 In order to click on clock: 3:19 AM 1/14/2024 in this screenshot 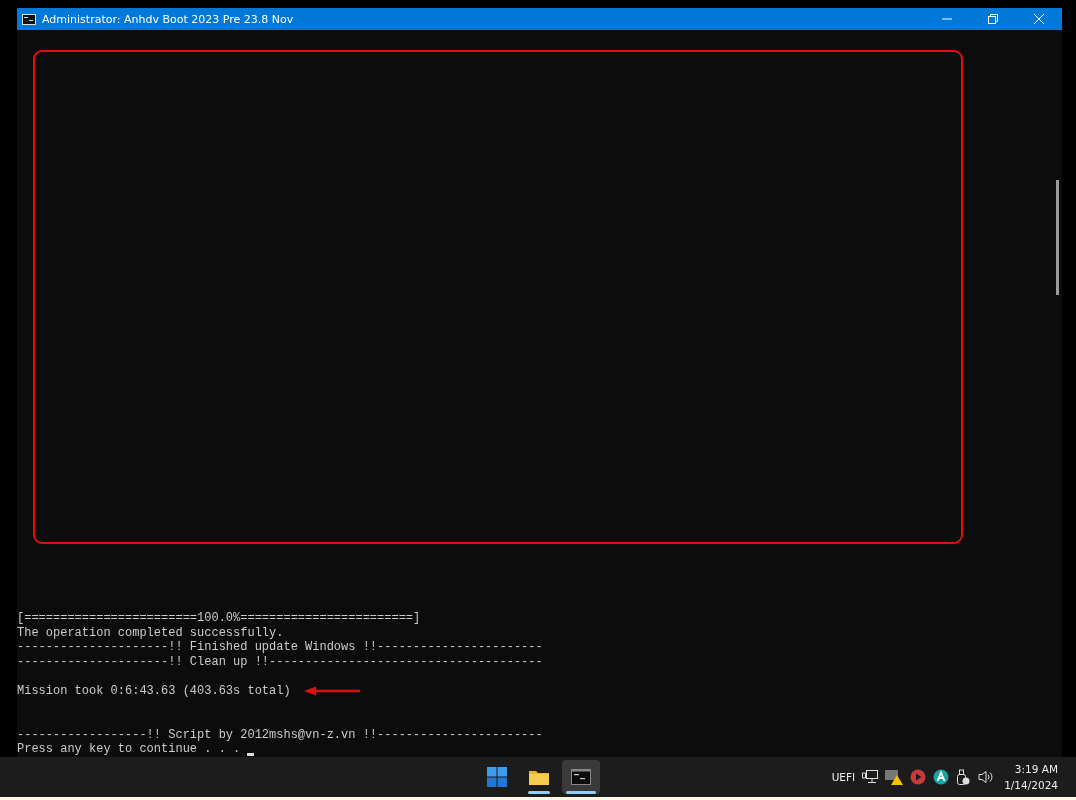, I will do `click(1031, 777)`.